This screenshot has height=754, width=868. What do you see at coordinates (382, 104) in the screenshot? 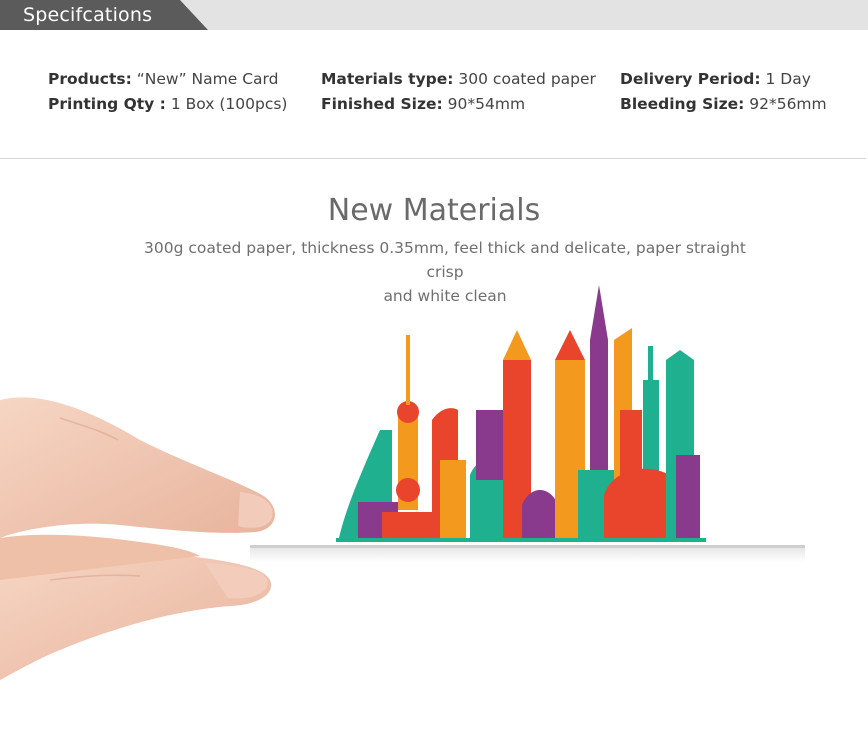
I see `spec-finished-size-label: Finished Size:` at bounding box center [382, 104].